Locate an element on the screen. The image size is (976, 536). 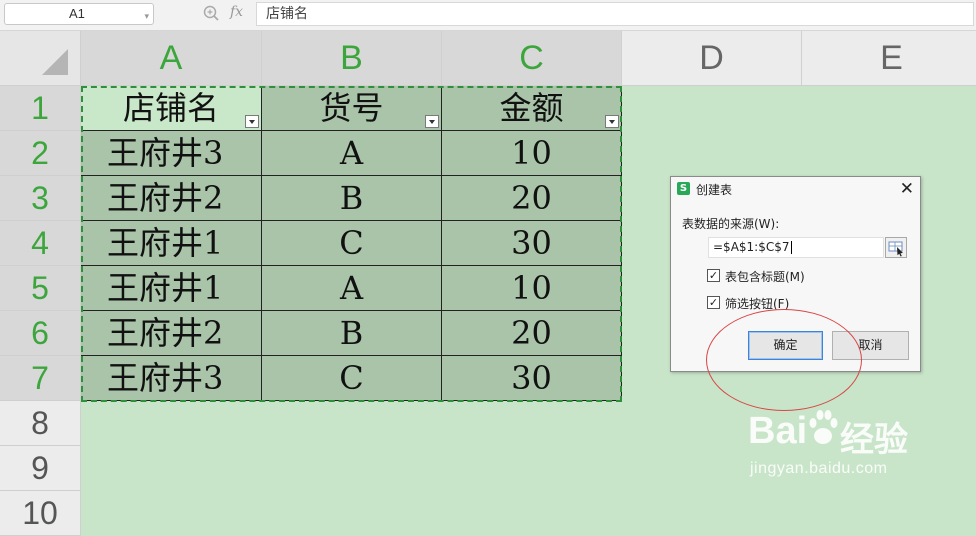
cancel-button: 取消 is located at coordinates (870, 345).